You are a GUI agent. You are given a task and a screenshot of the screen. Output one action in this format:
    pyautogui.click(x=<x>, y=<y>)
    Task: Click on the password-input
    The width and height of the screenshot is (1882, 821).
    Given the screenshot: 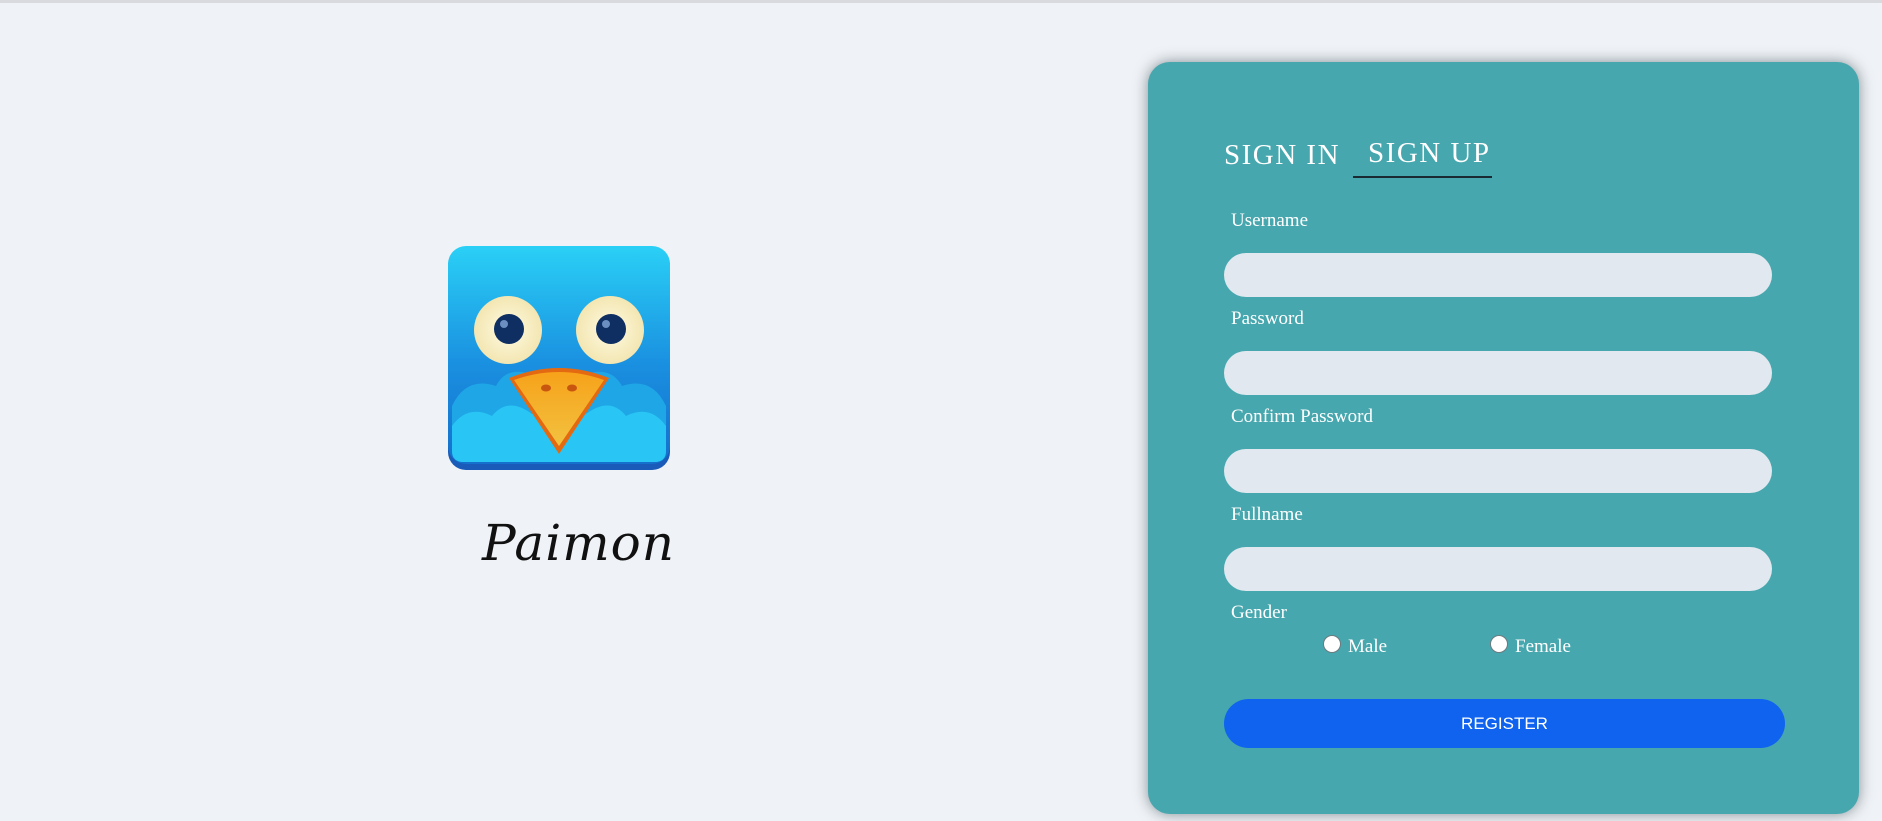 What is the action you would take?
    pyautogui.click(x=1498, y=373)
    